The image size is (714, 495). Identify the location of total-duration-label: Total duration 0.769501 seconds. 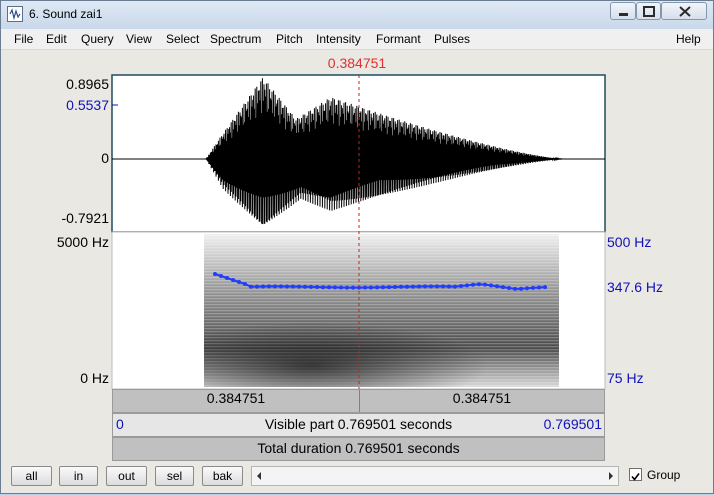
(358, 448).